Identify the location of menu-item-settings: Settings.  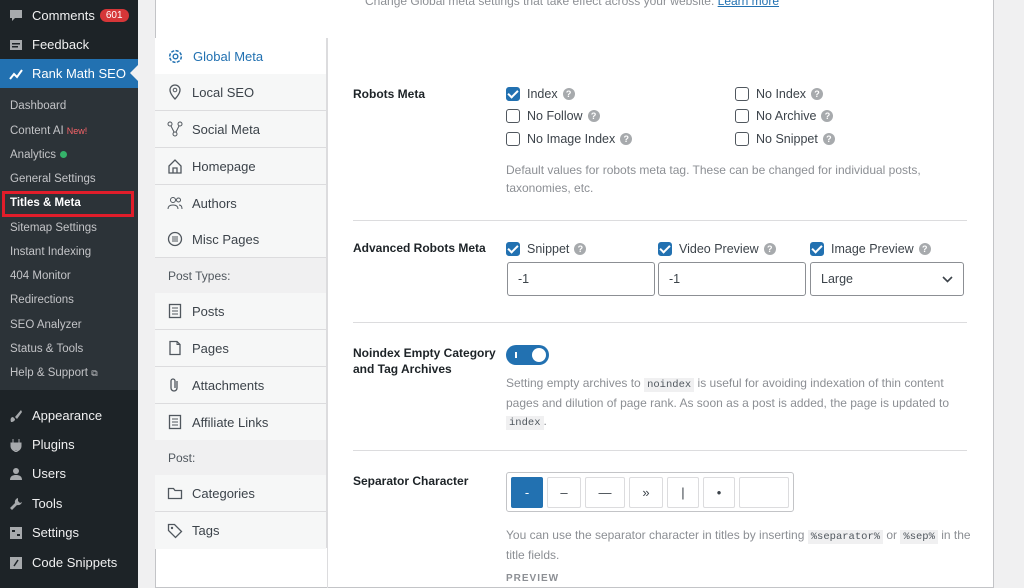
(69, 532).